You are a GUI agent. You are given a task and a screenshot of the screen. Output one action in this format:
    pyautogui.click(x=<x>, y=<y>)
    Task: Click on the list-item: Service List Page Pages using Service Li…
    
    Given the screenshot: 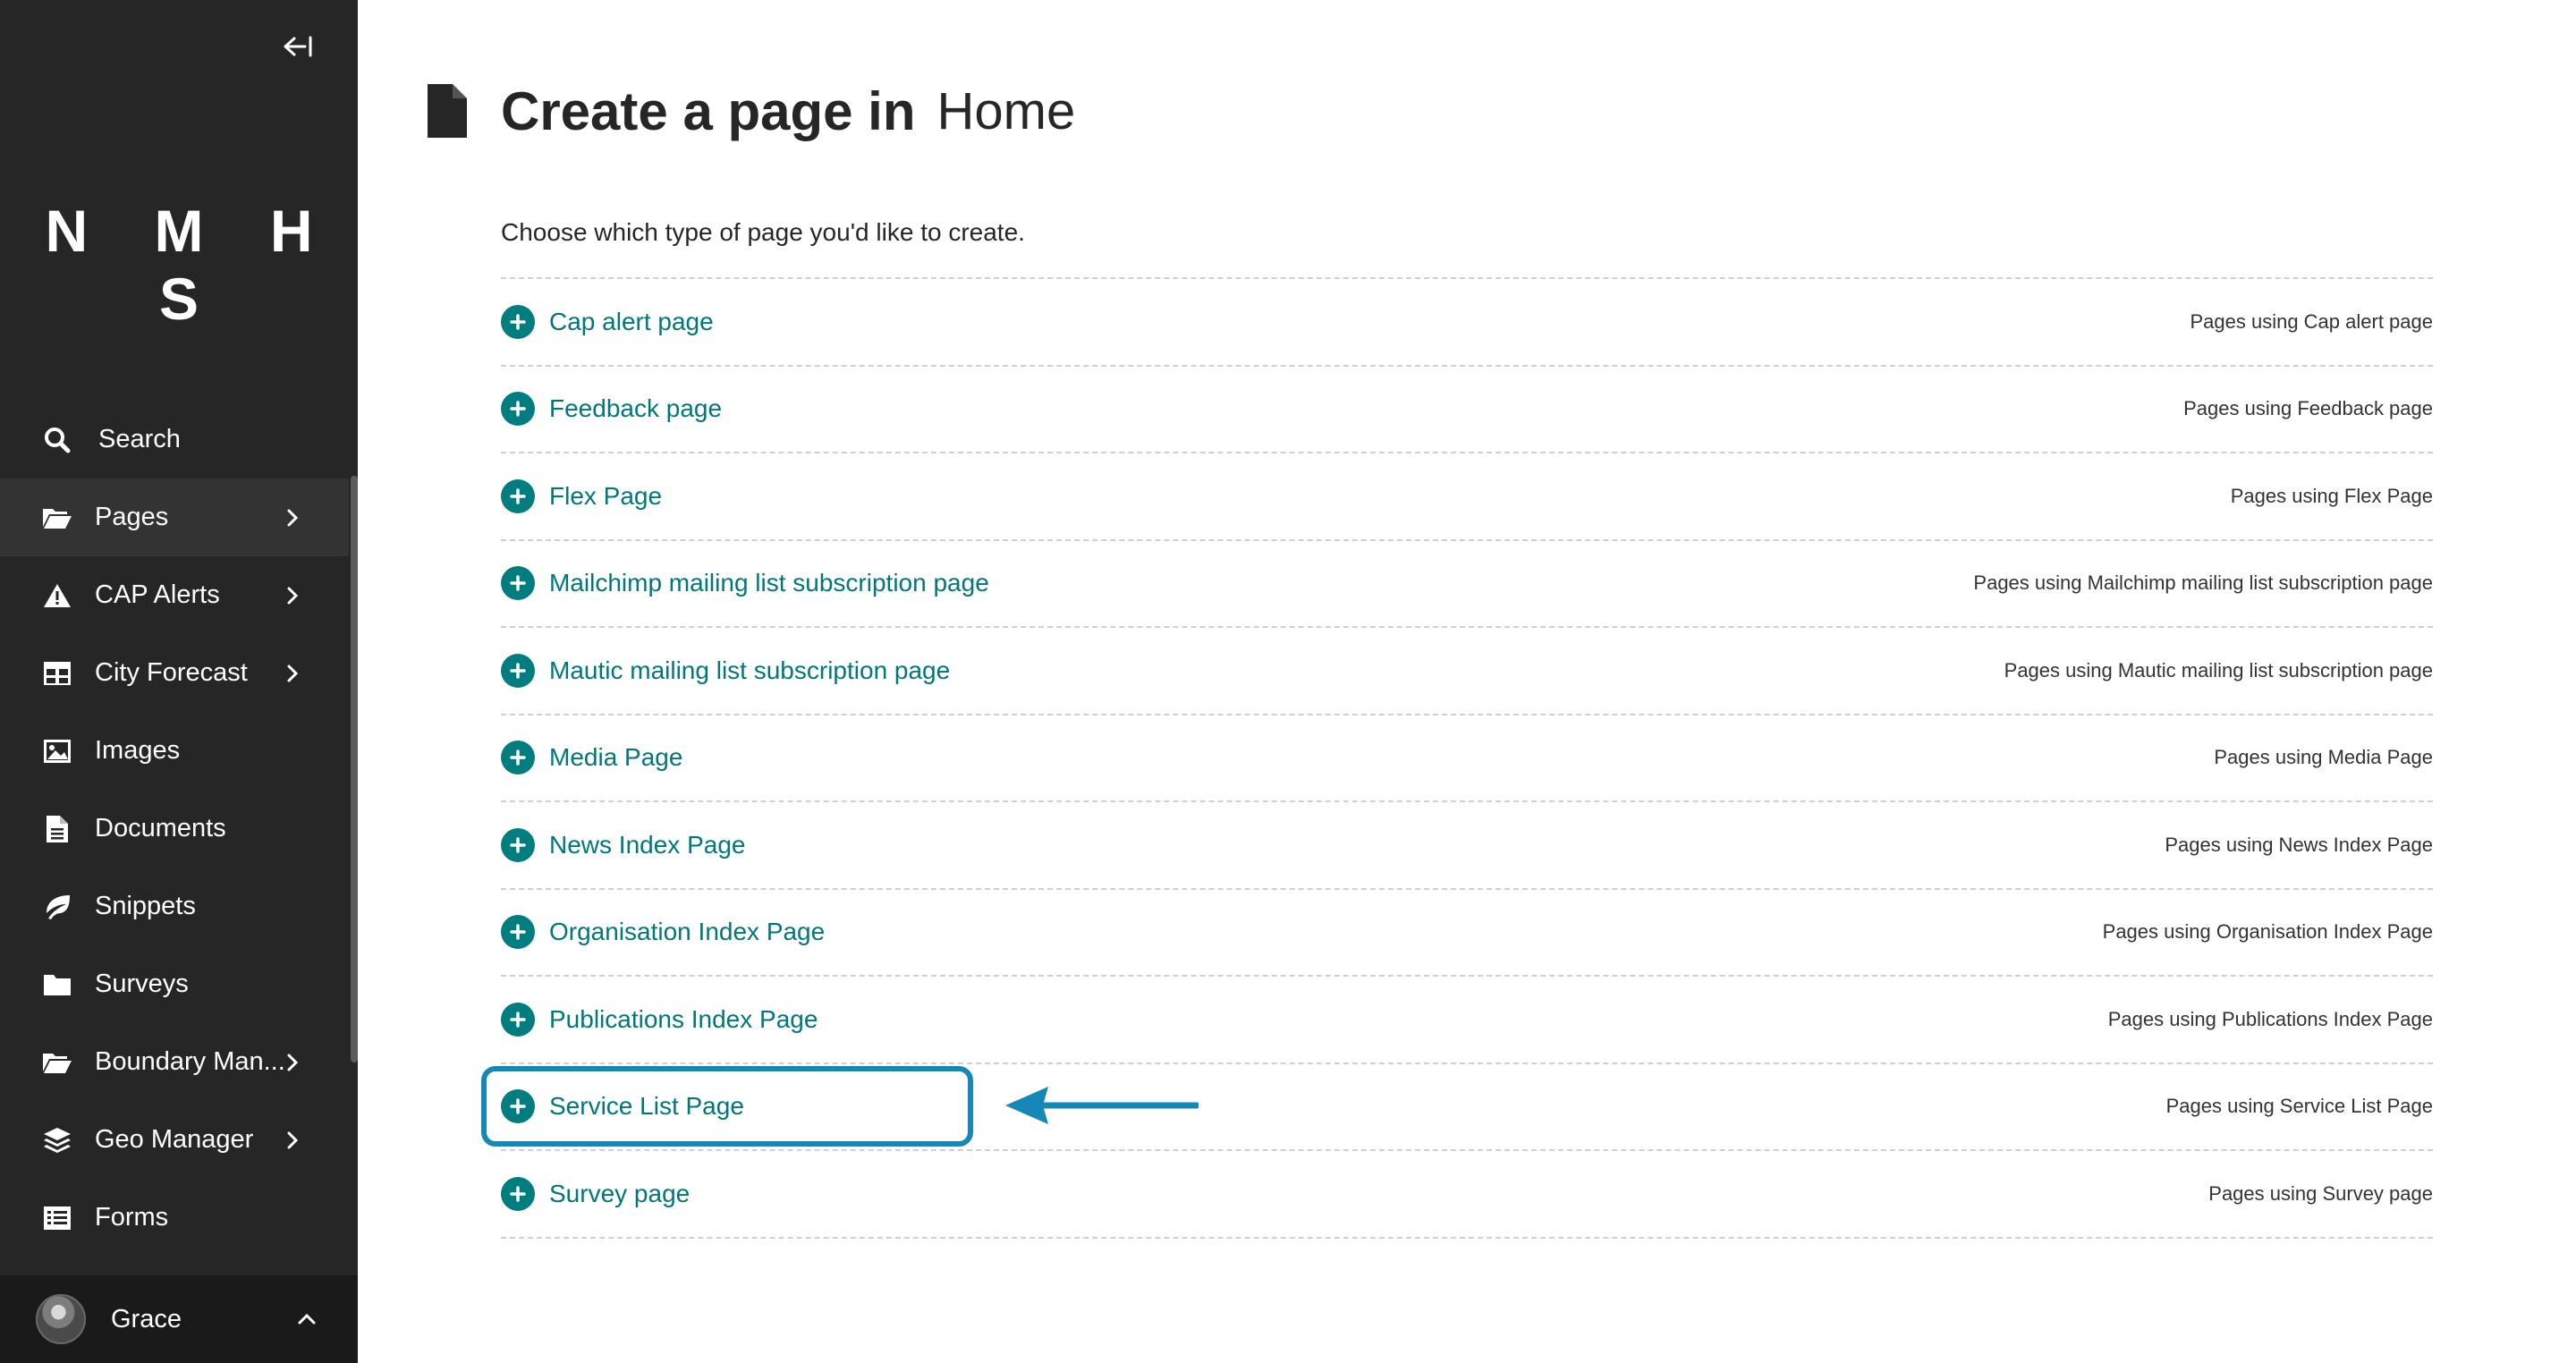 What is the action you would take?
    pyautogui.click(x=1467, y=1107)
    